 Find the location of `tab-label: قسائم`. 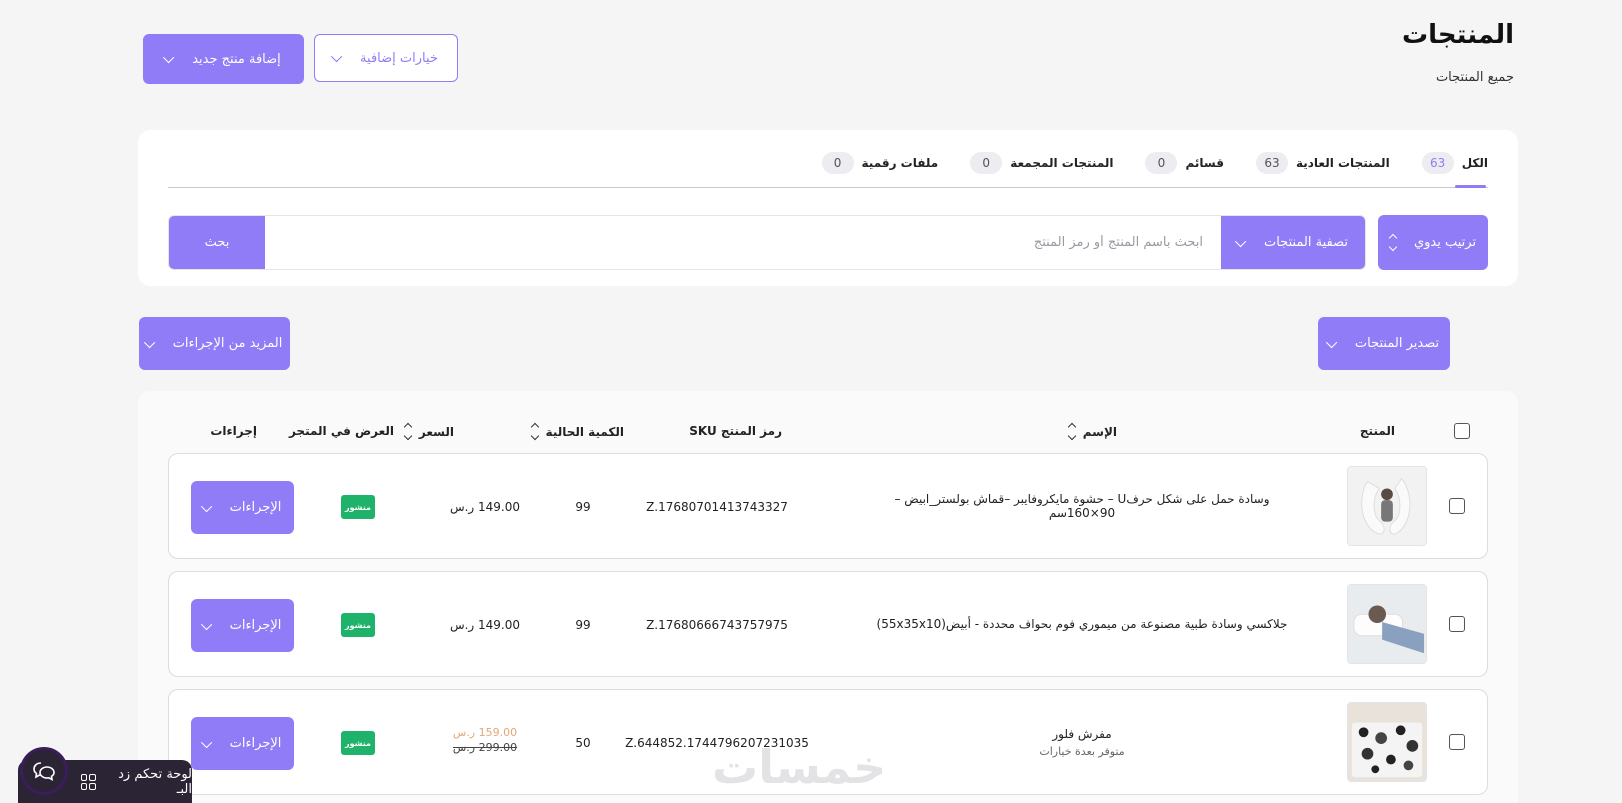

tab-label: قسائم is located at coordinates (1204, 163).